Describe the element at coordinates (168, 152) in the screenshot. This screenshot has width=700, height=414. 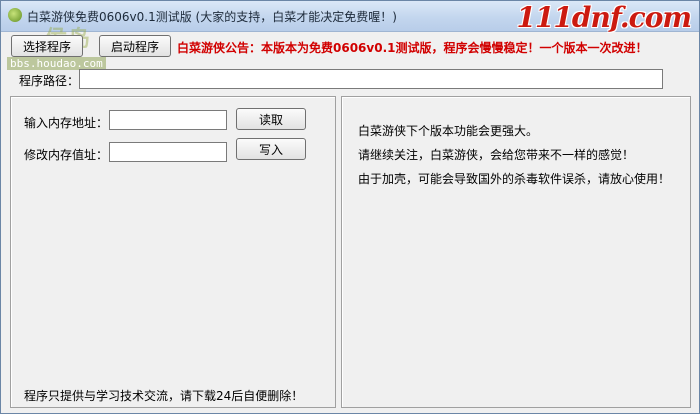
I see `memory-value-input` at that location.